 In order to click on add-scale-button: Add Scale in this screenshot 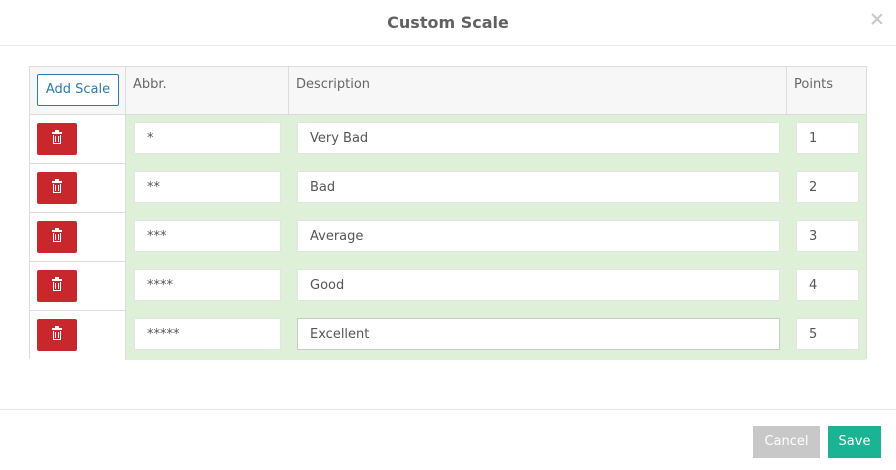, I will do `click(78, 90)`.